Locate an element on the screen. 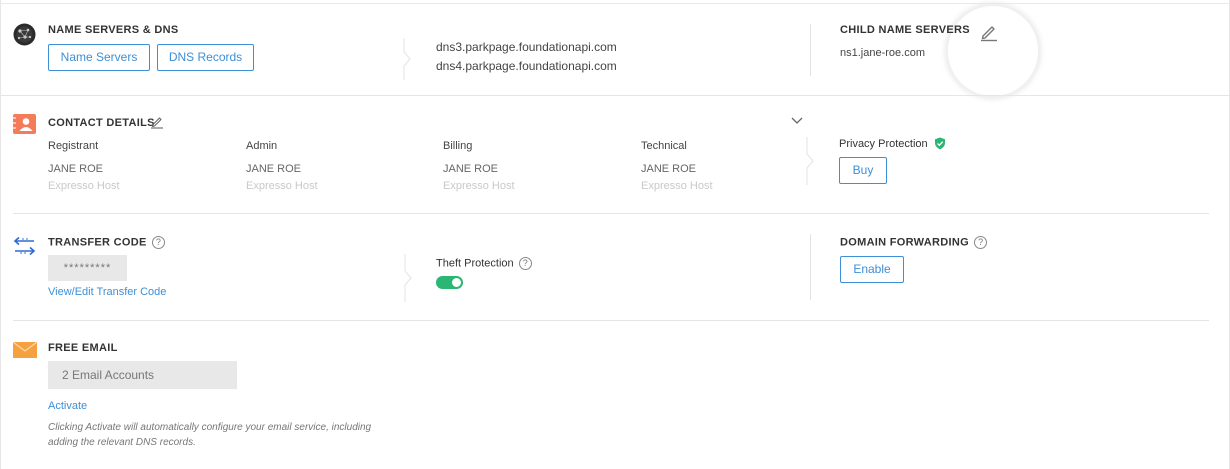  spotlight-highlight is located at coordinates (993, 51).